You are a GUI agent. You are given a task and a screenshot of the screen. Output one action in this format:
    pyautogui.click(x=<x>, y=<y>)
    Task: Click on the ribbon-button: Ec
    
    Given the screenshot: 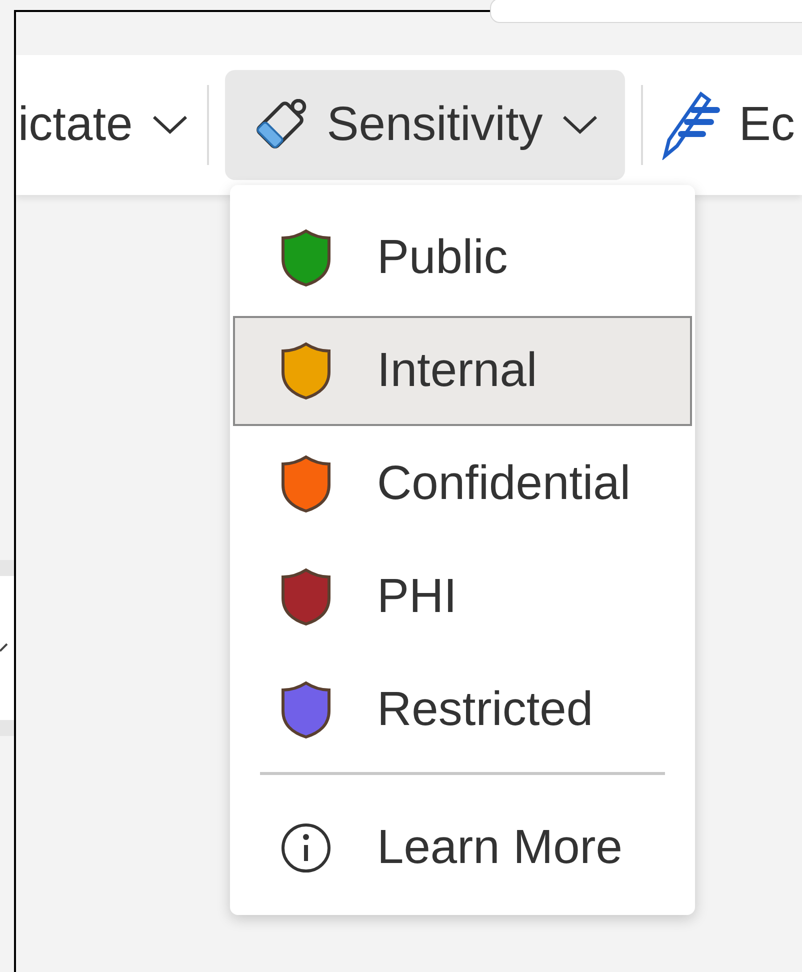 What is the action you would take?
    pyautogui.click(x=727, y=125)
    